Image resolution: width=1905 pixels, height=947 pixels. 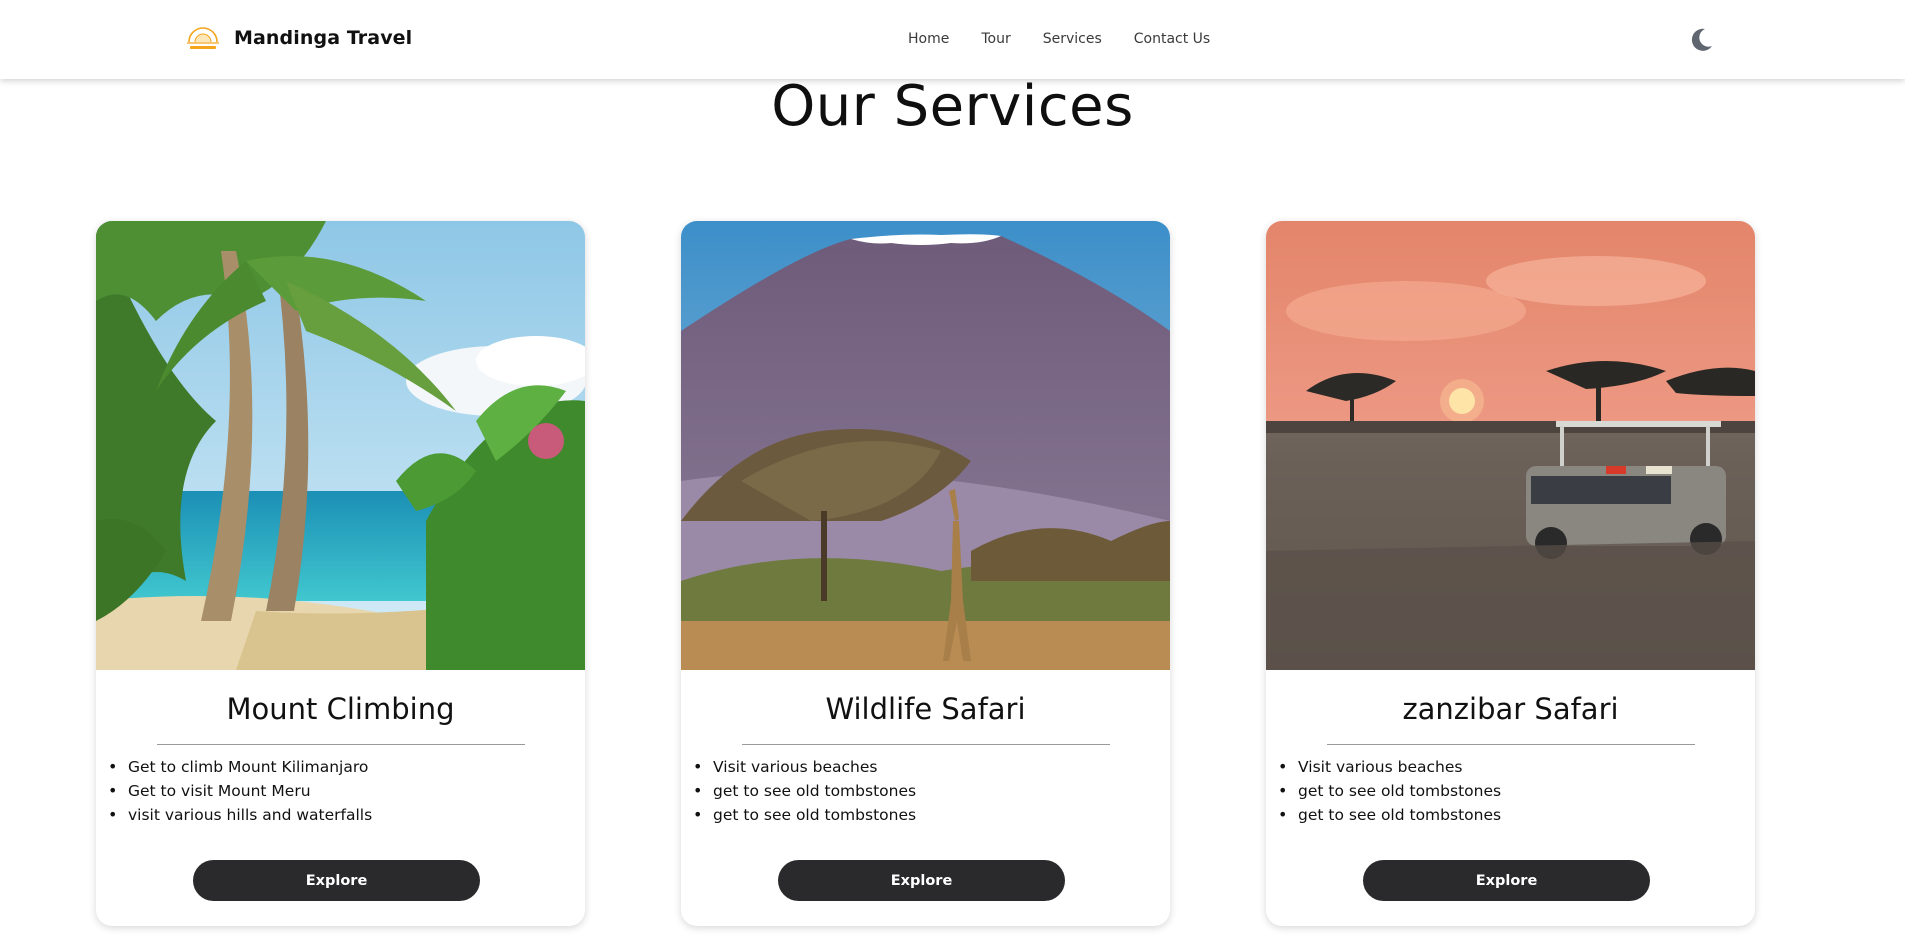 I want to click on nav-services: Services, so click(x=1072, y=39).